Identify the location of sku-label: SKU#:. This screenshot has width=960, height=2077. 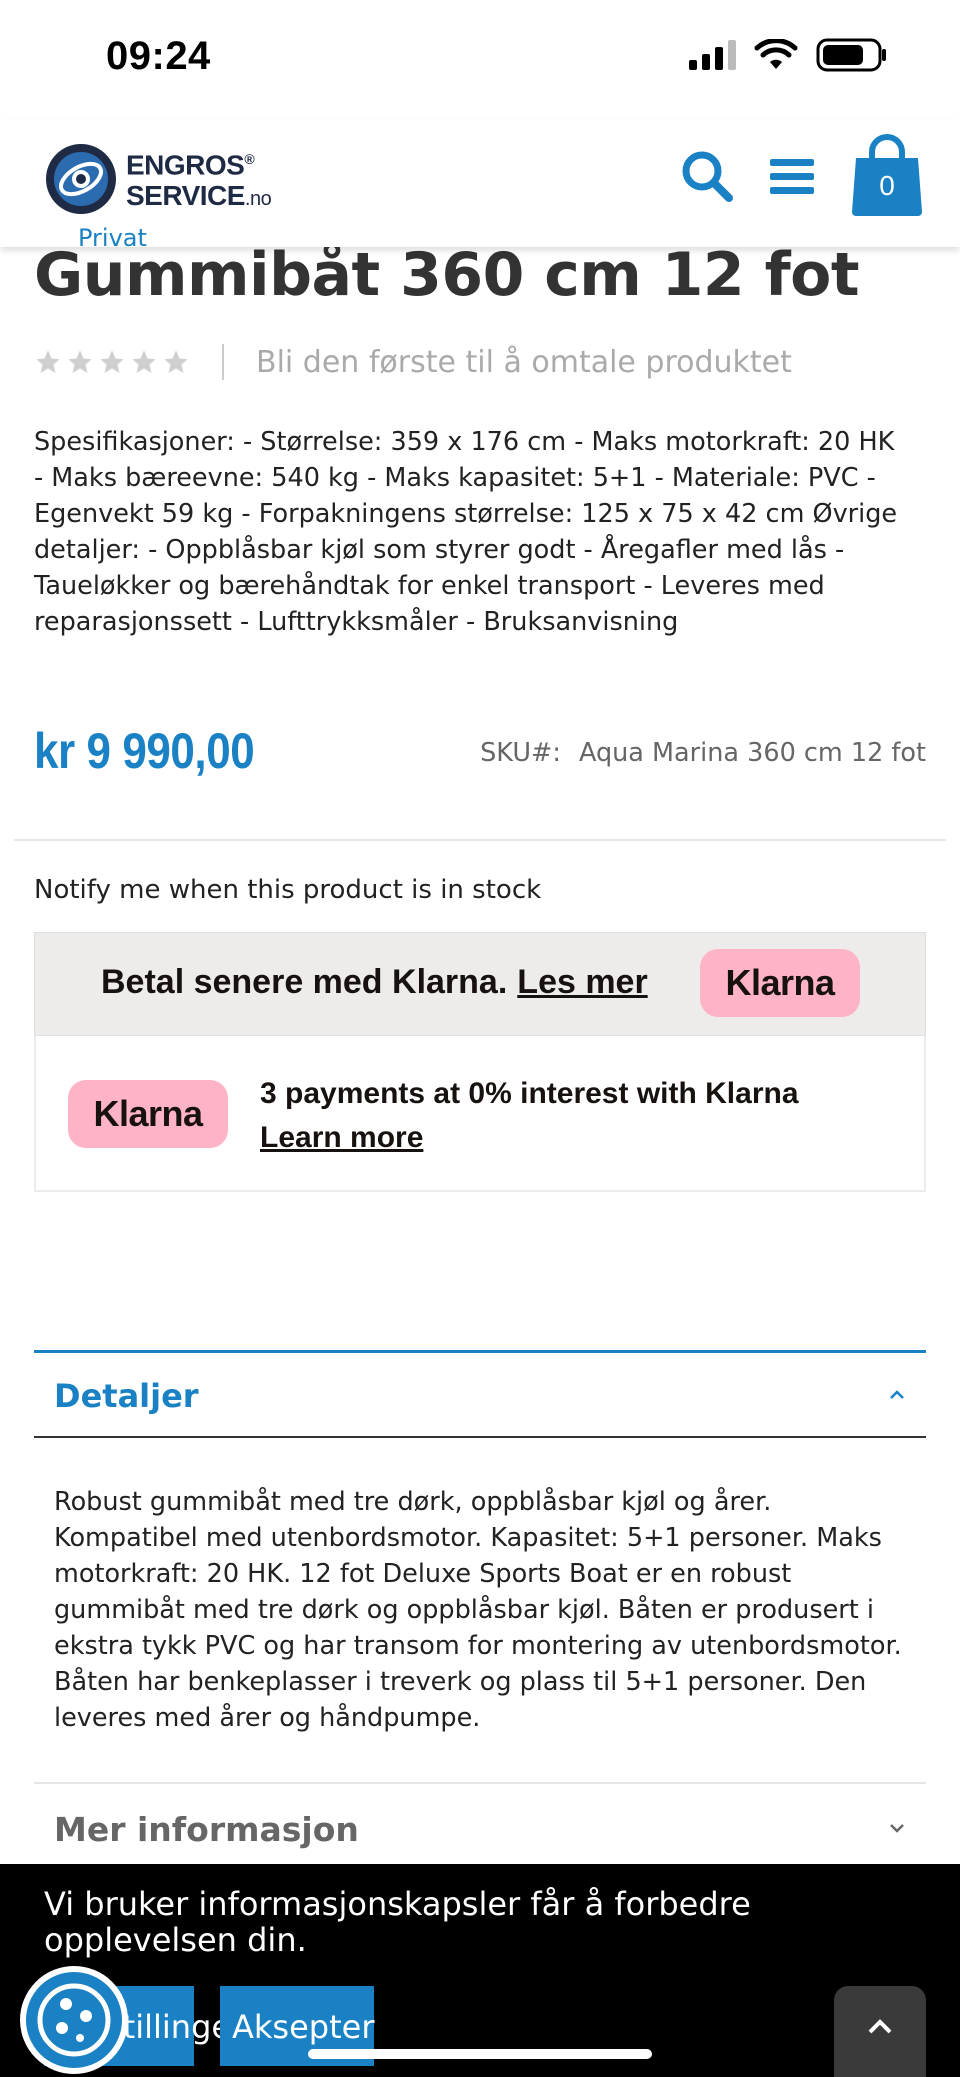
(520, 753).